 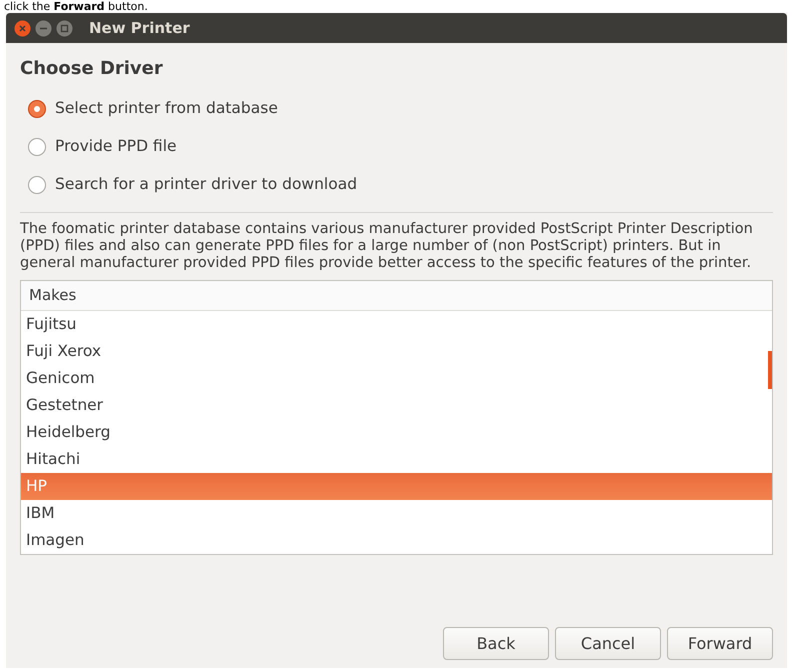 What do you see at coordinates (396, 324) in the screenshot?
I see `make-row: Fujitsu` at bounding box center [396, 324].